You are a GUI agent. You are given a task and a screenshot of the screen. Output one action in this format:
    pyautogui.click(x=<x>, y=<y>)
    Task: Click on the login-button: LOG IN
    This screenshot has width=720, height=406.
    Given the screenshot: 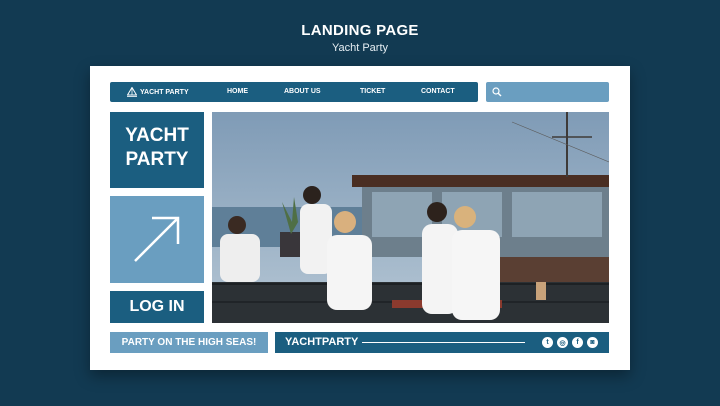 What is the action you would take?
    pyautogui.click(x=157, y=307)
    